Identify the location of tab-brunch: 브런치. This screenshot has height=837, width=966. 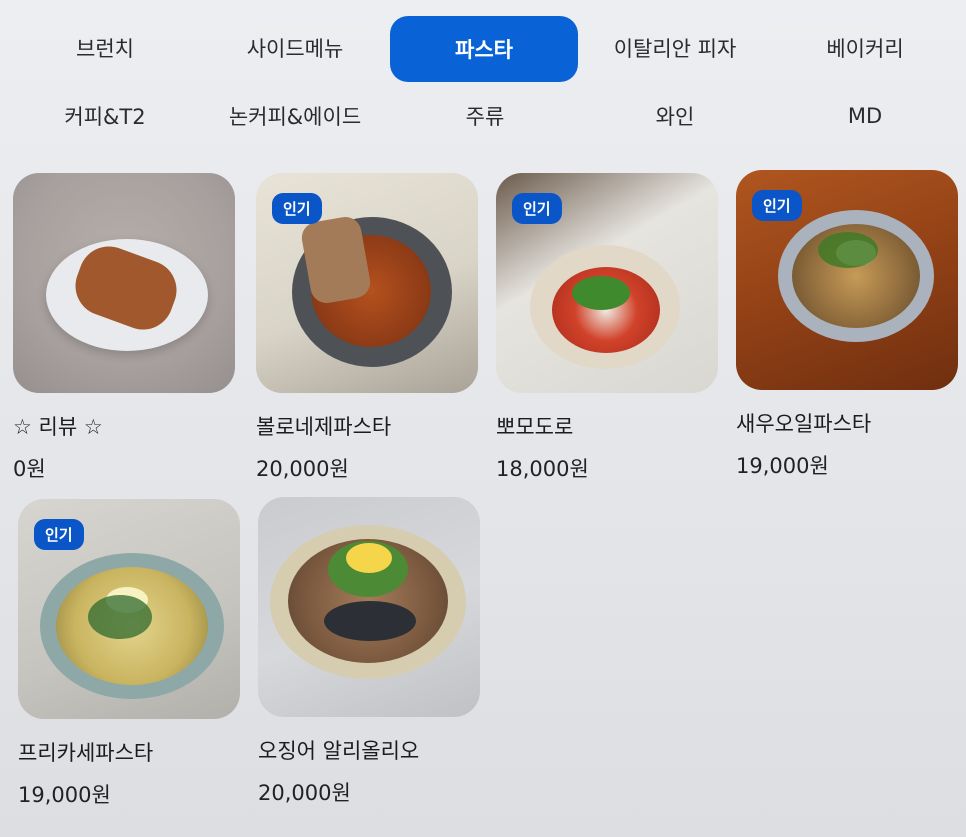
(105, 48).